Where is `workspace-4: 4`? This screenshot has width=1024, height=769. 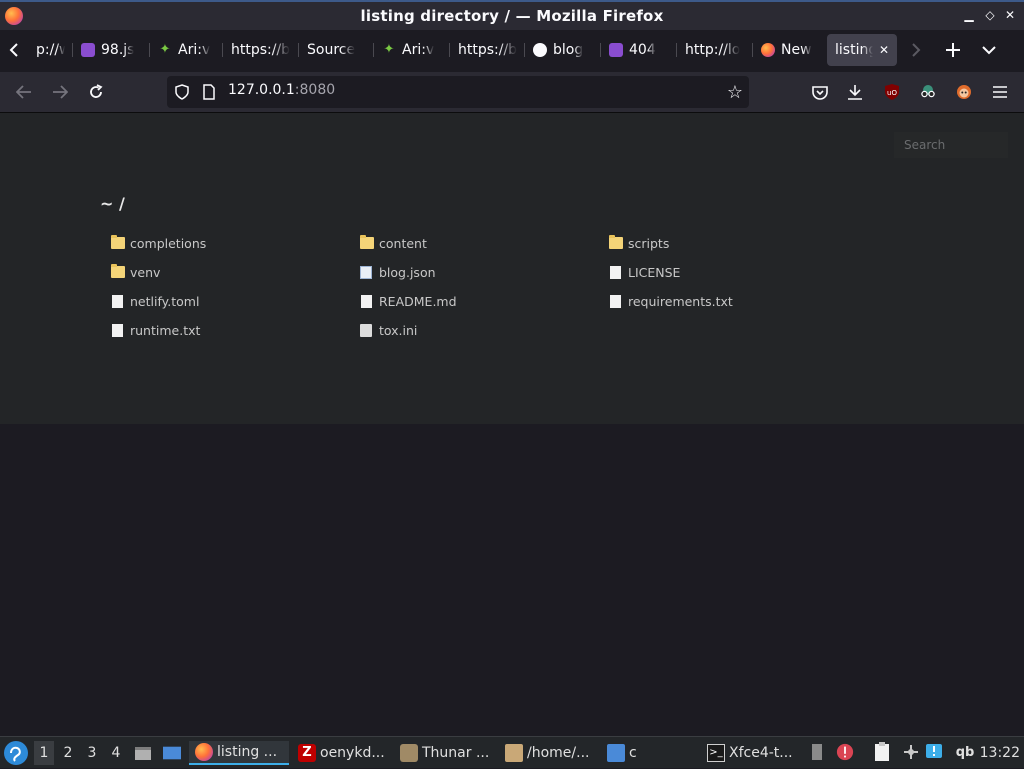
workspace-4: 4 is located at coordinates (116, 753).